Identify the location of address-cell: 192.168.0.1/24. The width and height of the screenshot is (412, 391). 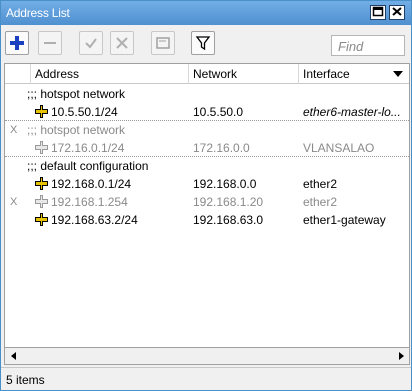
(111, 184).